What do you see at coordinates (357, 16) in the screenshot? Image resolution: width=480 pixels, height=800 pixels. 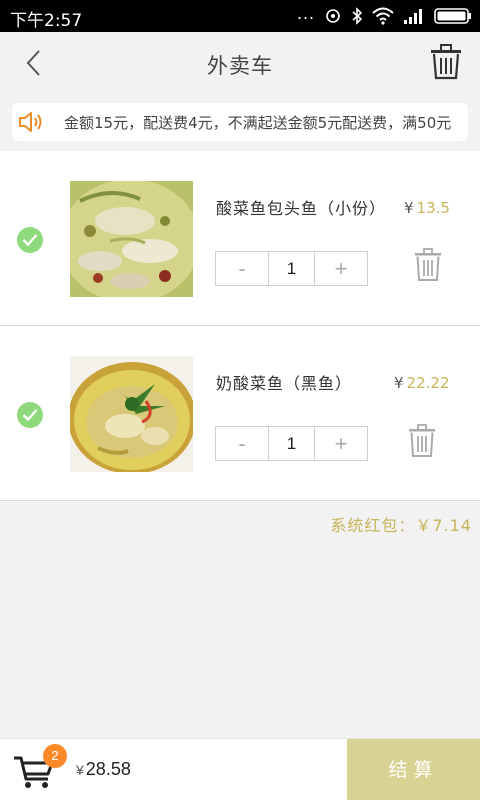 I see `bluetooth-icon` at bounding box center [357, 16].